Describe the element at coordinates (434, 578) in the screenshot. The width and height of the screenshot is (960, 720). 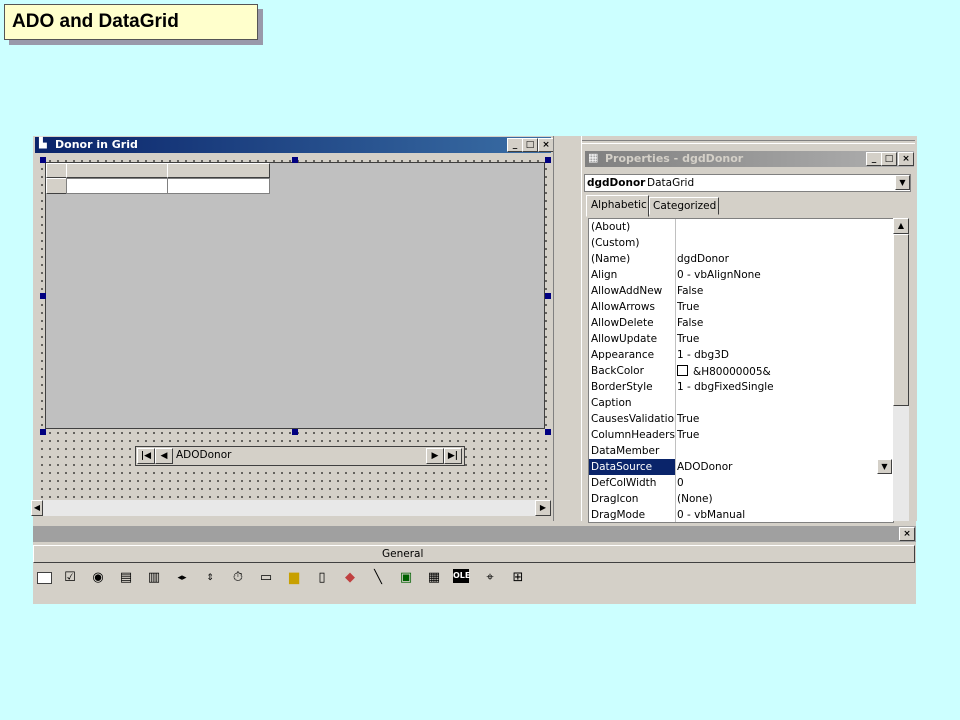
I see `data-tool-icon: ▦` at that location.